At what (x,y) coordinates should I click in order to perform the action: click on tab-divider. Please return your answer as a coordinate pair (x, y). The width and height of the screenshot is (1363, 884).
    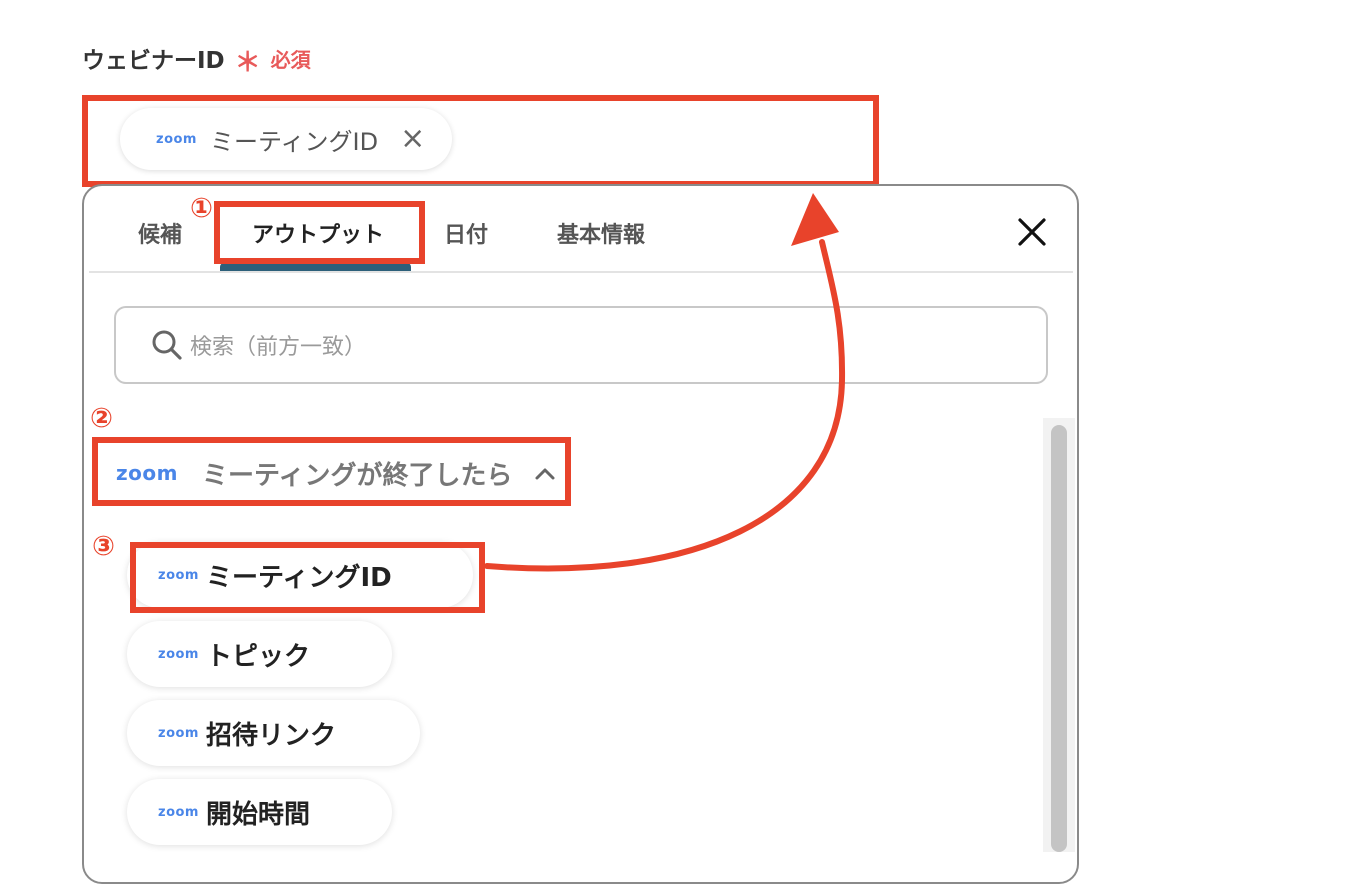
    Looking at the image, I should click on (581, 272).